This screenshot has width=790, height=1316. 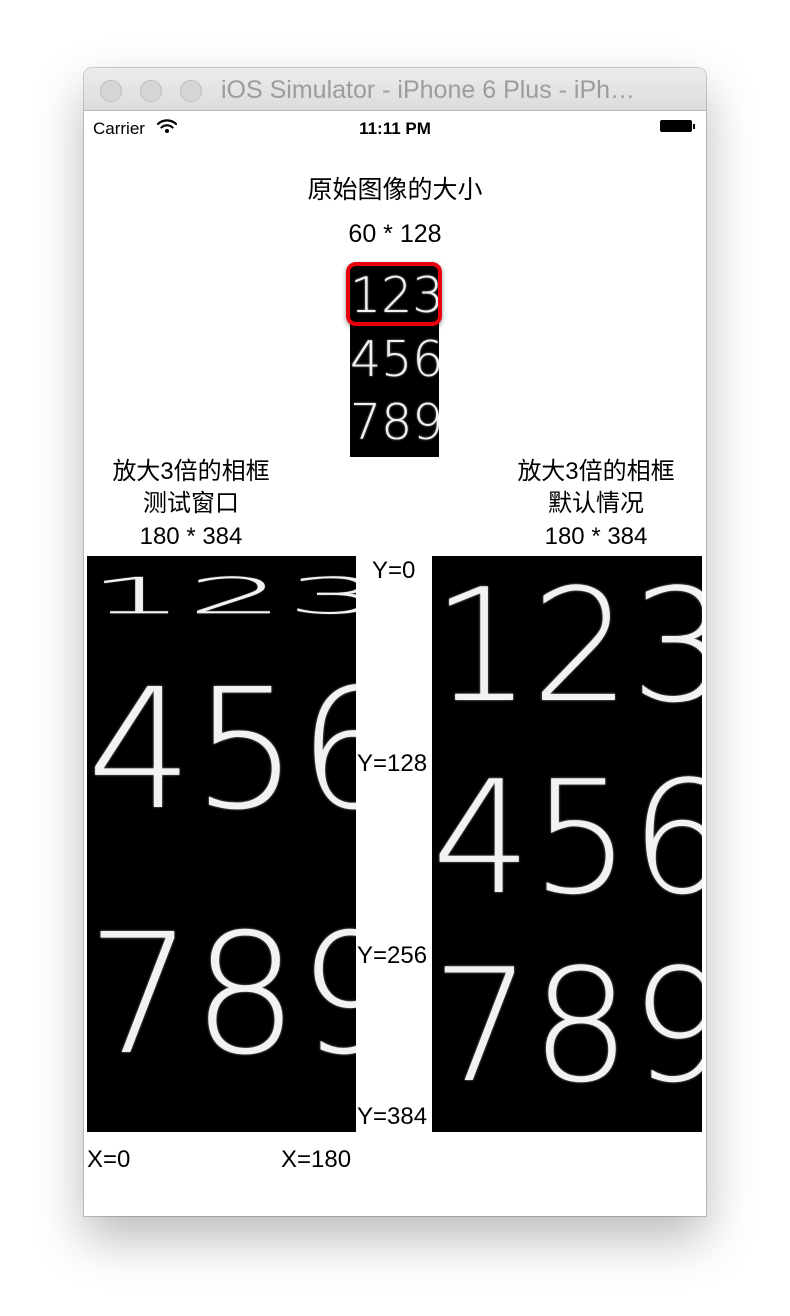 What do you see at coordinates (167, 126) in the screenshot?
I see `wifi-icon` at bounding box center [167, 126].